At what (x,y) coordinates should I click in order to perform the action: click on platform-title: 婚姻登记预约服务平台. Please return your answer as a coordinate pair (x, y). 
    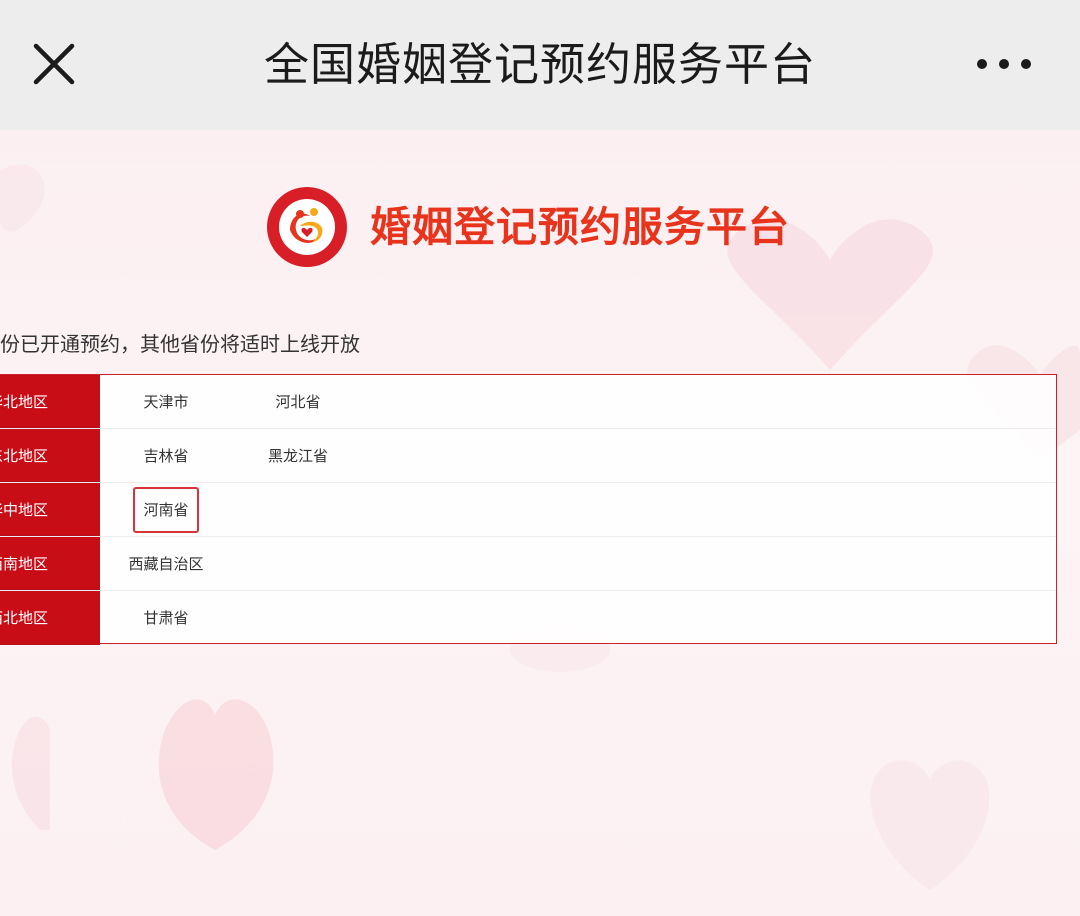
    Looking at the image, I should click on (580, 227).